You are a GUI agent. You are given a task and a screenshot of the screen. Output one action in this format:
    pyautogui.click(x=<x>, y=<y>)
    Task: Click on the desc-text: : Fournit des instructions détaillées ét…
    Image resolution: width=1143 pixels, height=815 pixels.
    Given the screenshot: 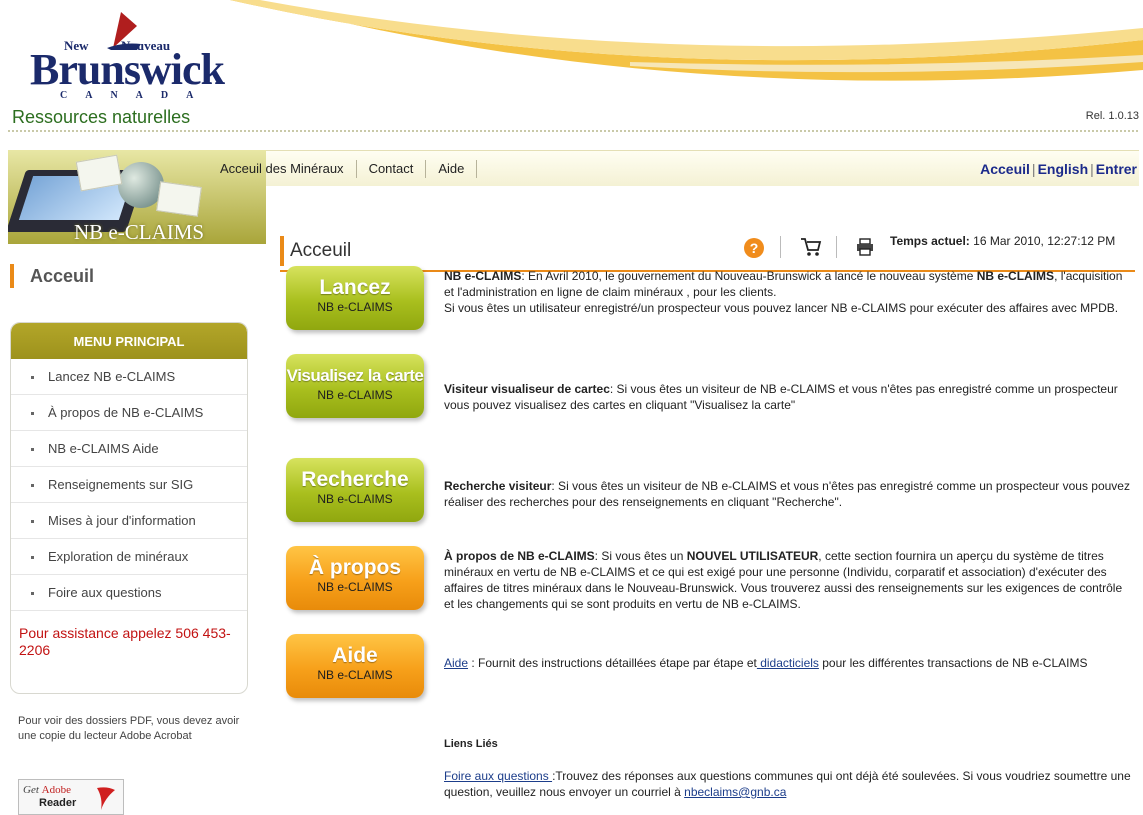 What is the action you would take?
    pyautogui.click(x=612, y=663)
    